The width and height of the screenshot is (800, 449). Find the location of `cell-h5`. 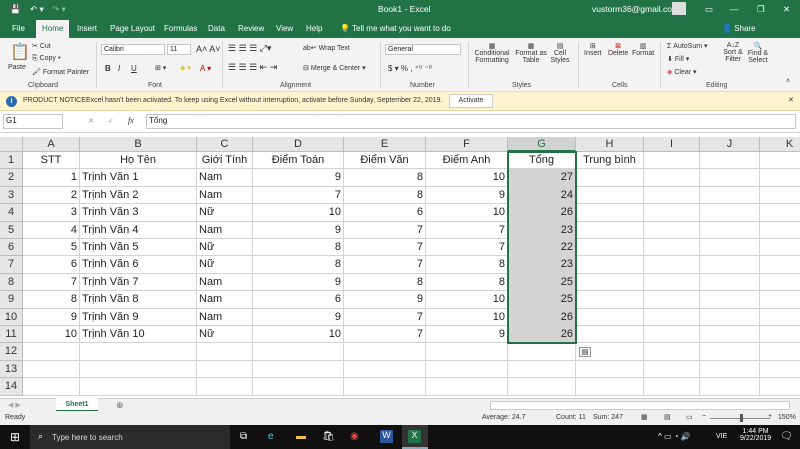

cell-h5 is located at coordinates (610, 230).